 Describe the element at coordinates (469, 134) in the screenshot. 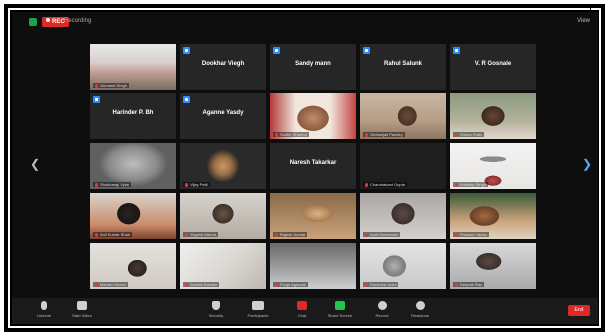

I see `participant-caption: Sriram Patel` at that location.